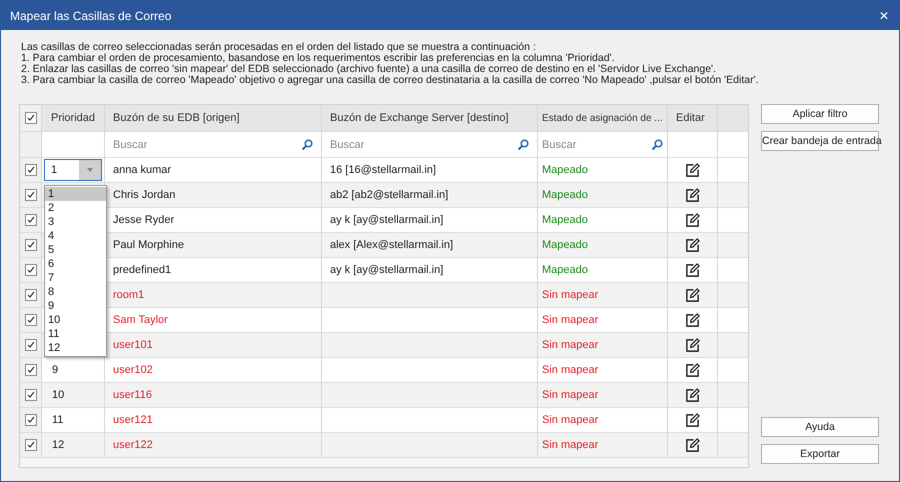 The width and height of the screenshot is (900, 482). I want to click on select-all-checkbox, so click(30, 118).